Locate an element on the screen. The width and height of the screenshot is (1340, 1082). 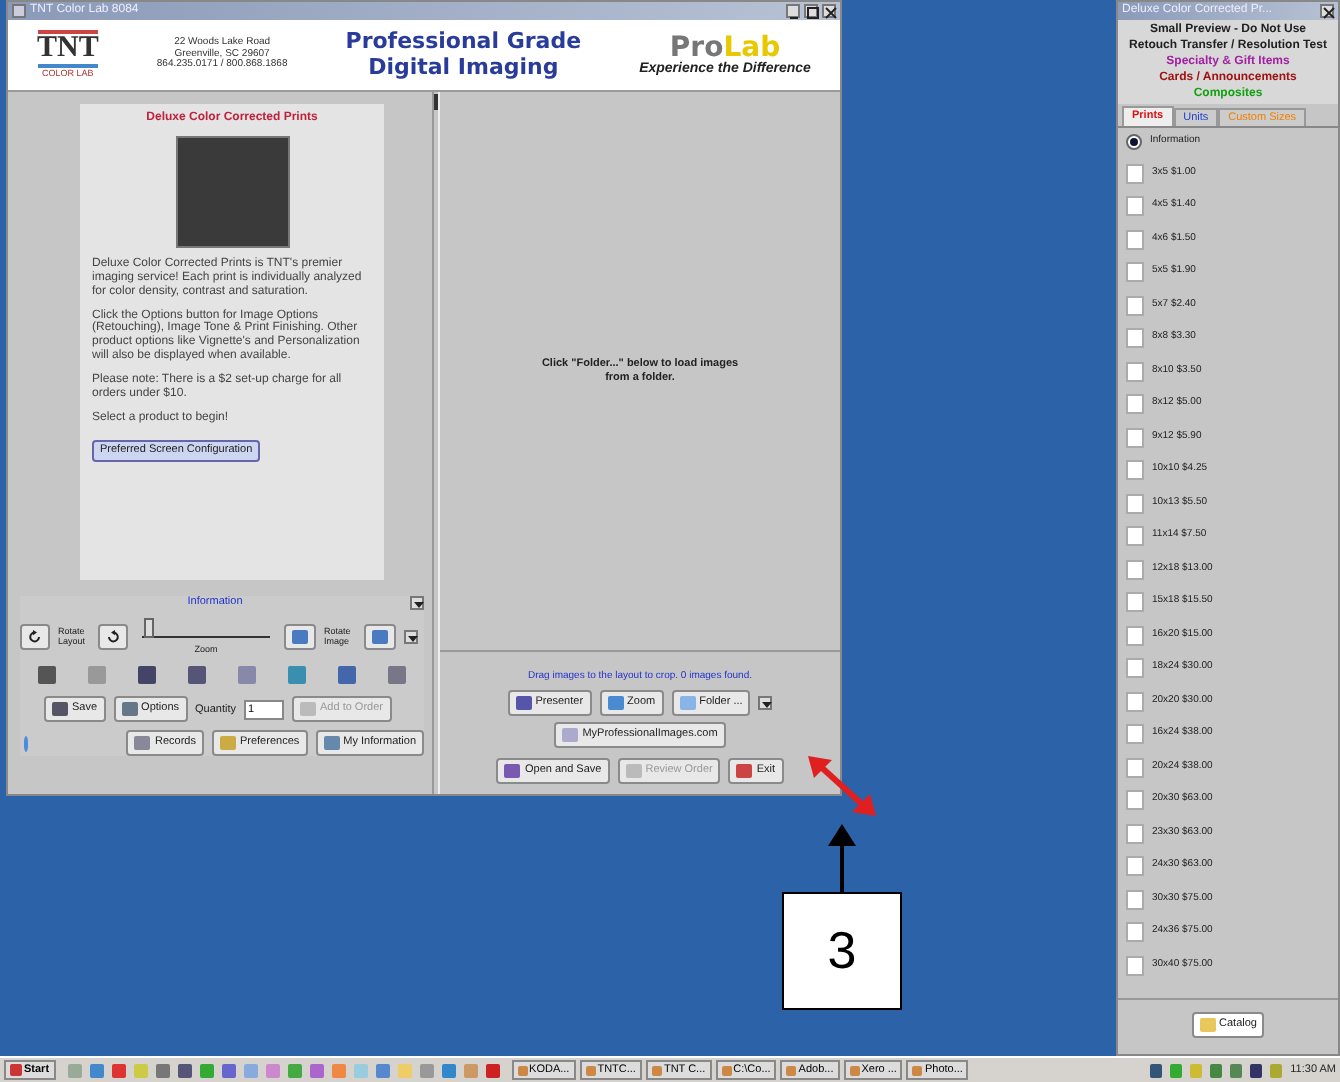
maximize-button is located at coordinates (811, 11).